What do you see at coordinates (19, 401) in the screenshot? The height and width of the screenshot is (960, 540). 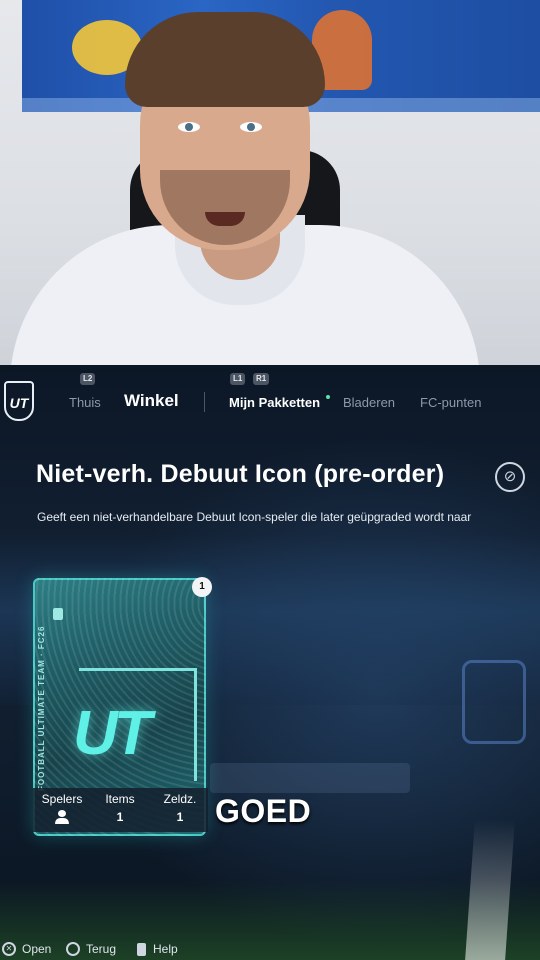 I see `ut-logo: UT` at bounding box center [19, 401].